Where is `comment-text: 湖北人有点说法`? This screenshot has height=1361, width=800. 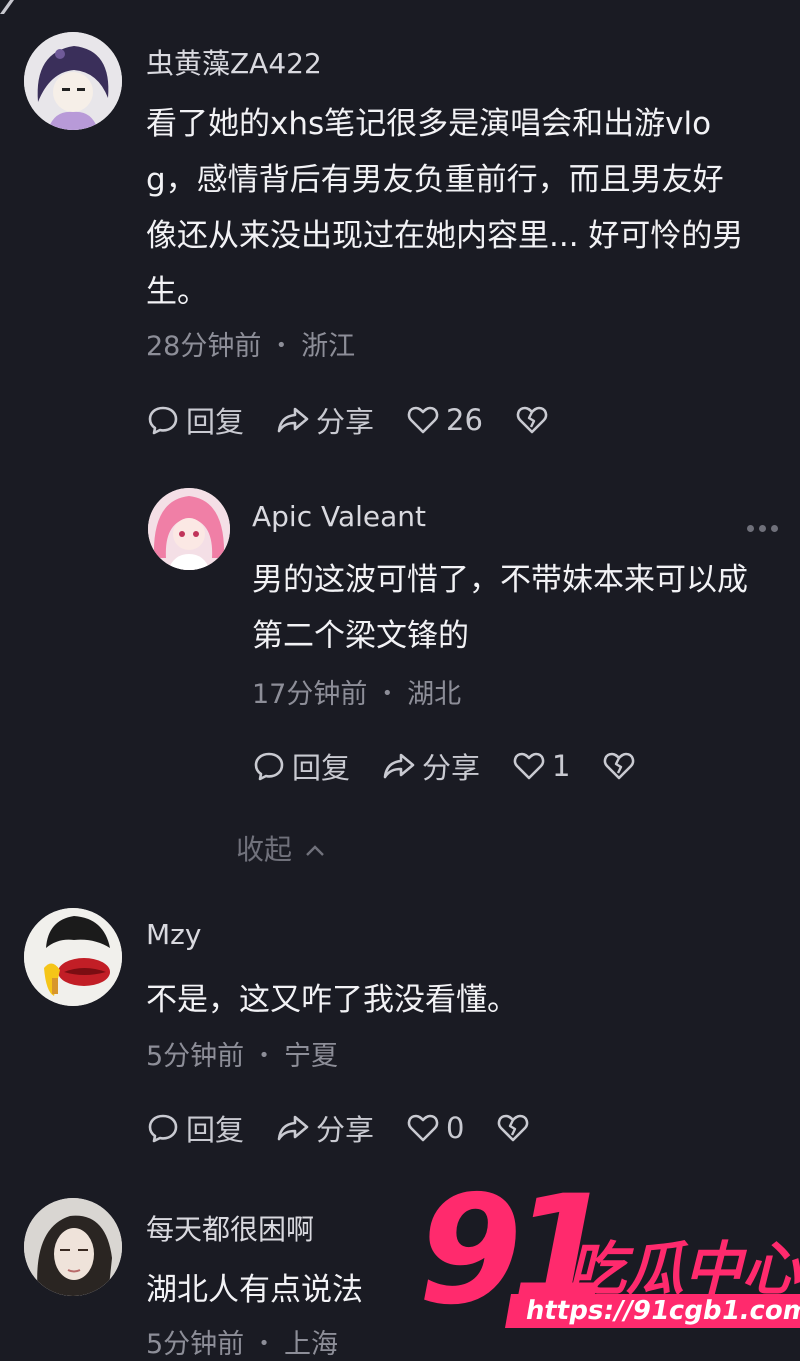 comment-text: 湖北人有点说法 is located at coordinates (254, 1290).